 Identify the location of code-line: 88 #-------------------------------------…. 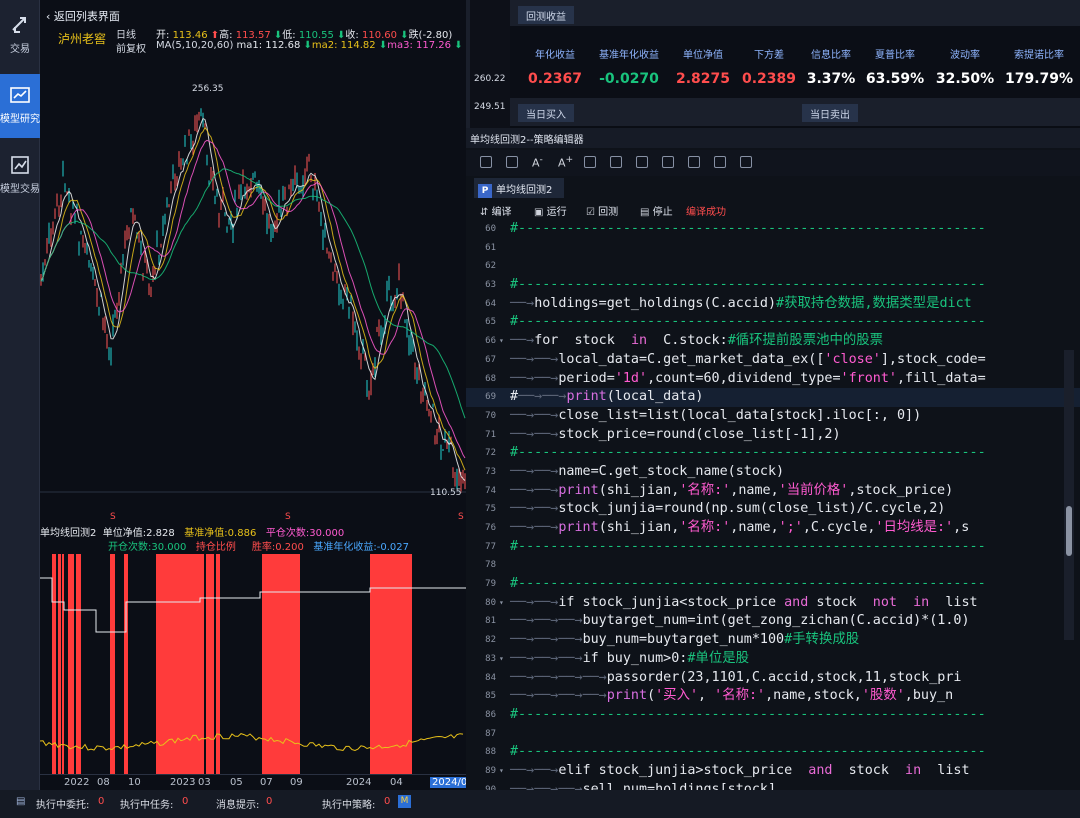
(773, 752).